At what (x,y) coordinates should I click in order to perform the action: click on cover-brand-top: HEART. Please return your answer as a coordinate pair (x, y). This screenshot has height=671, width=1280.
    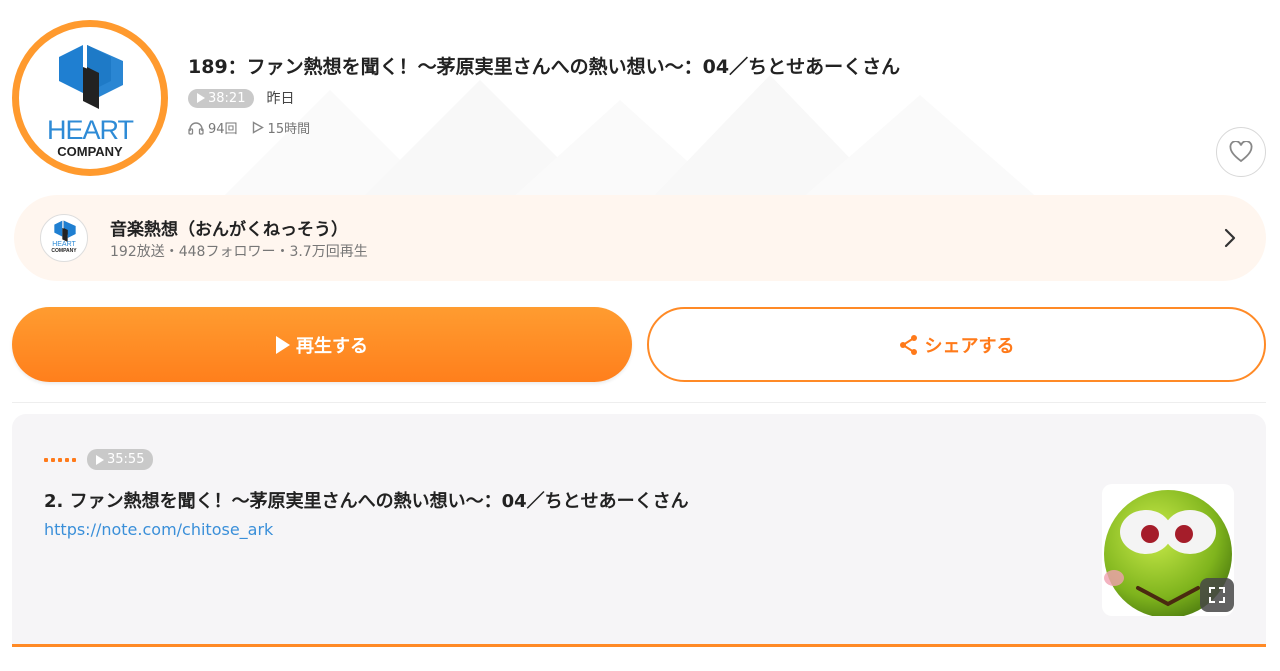
    Looking at the image, I should click on (90, 130).